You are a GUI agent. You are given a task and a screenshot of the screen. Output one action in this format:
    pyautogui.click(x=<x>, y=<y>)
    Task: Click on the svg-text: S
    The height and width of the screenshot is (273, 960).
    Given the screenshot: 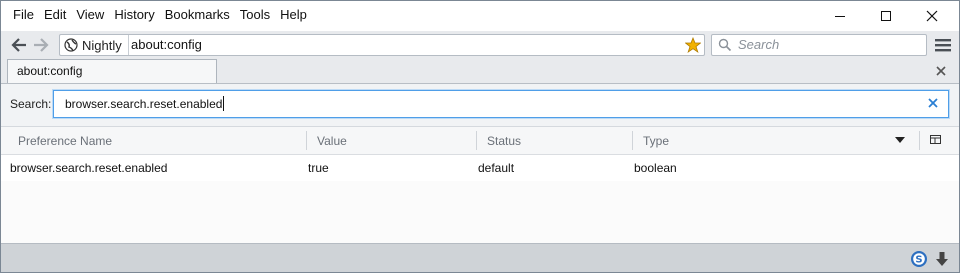 What is the action you would take?
    pyautogui.click(x=918, y=260)
    